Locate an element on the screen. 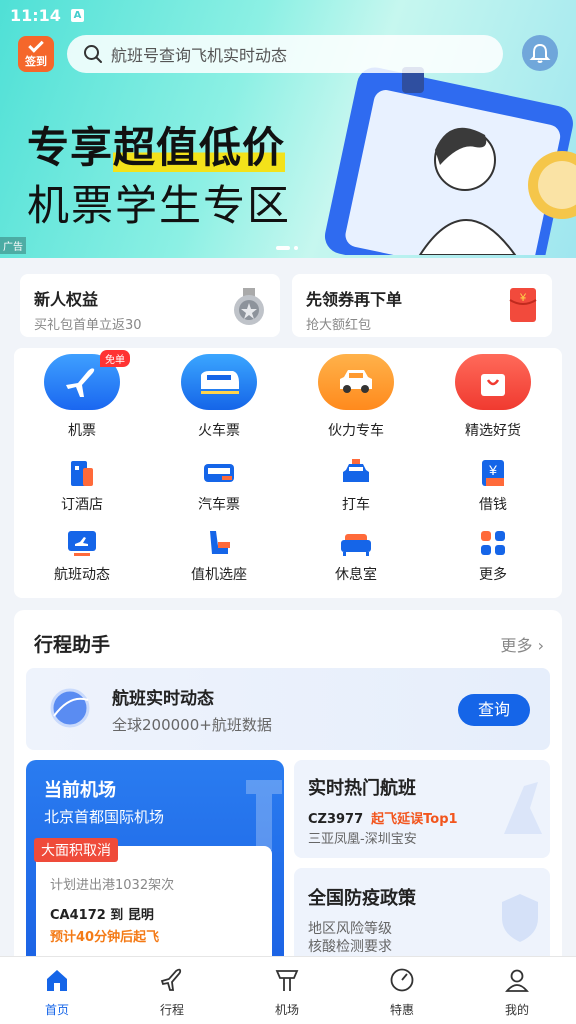 The width and height of the screenshot is (576, 1024). service-flight: 免单 机票 is located at coordinates (82, 395).